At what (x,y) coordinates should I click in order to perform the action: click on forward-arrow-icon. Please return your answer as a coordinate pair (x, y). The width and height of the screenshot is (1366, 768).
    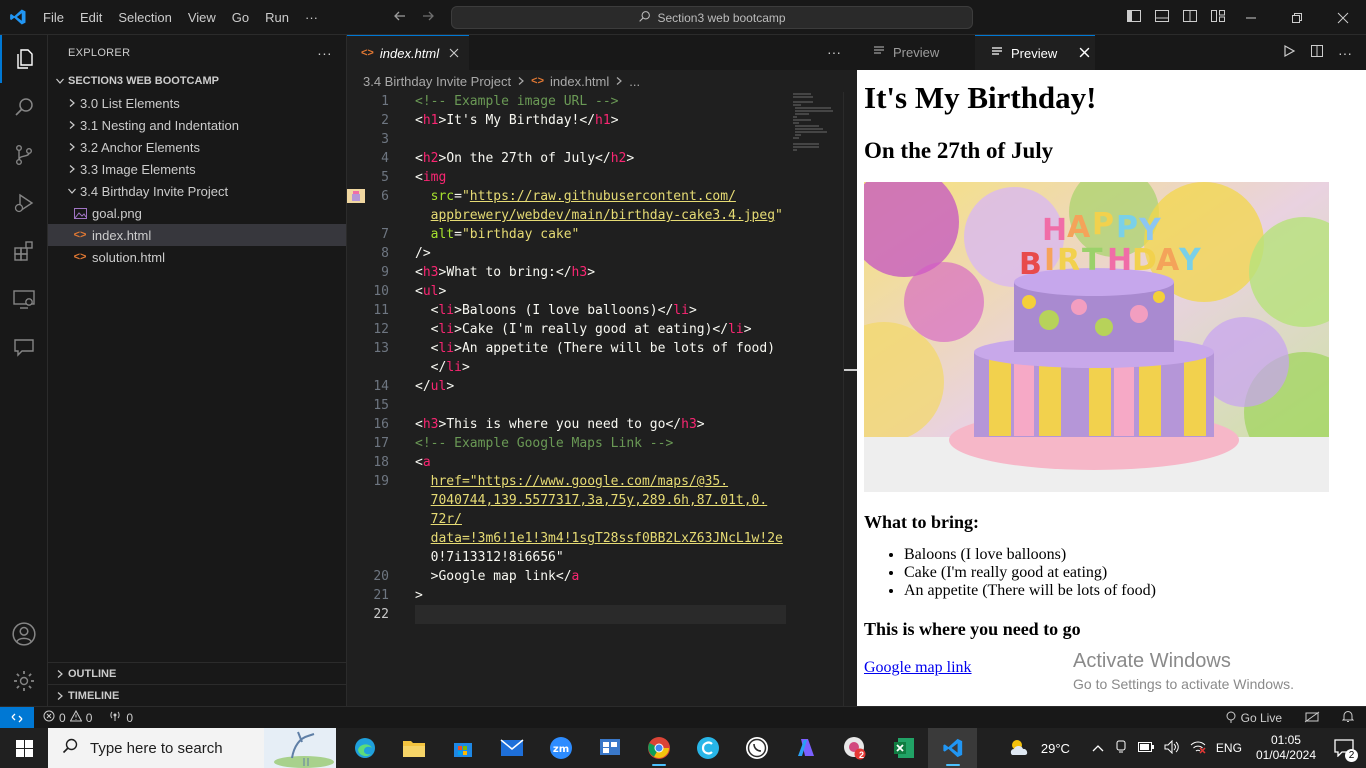
    Looking at the image, I should click on (428, 17).